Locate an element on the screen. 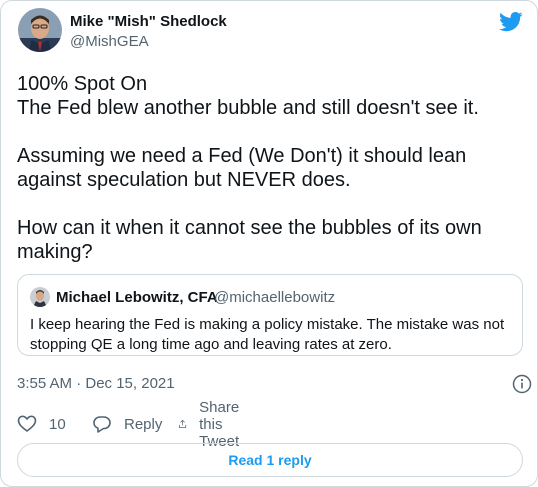  share-label: Share this Tweet is located at coordinates (219, 424).